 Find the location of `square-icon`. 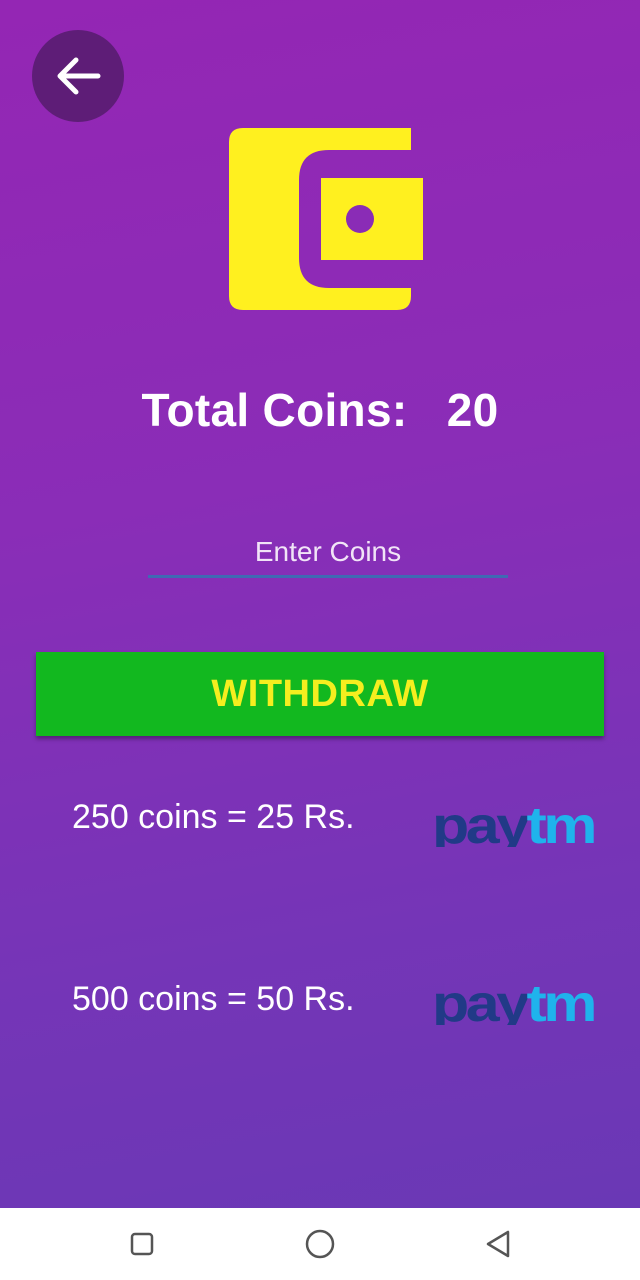

square-icon is located at coordinates (142, 1244).